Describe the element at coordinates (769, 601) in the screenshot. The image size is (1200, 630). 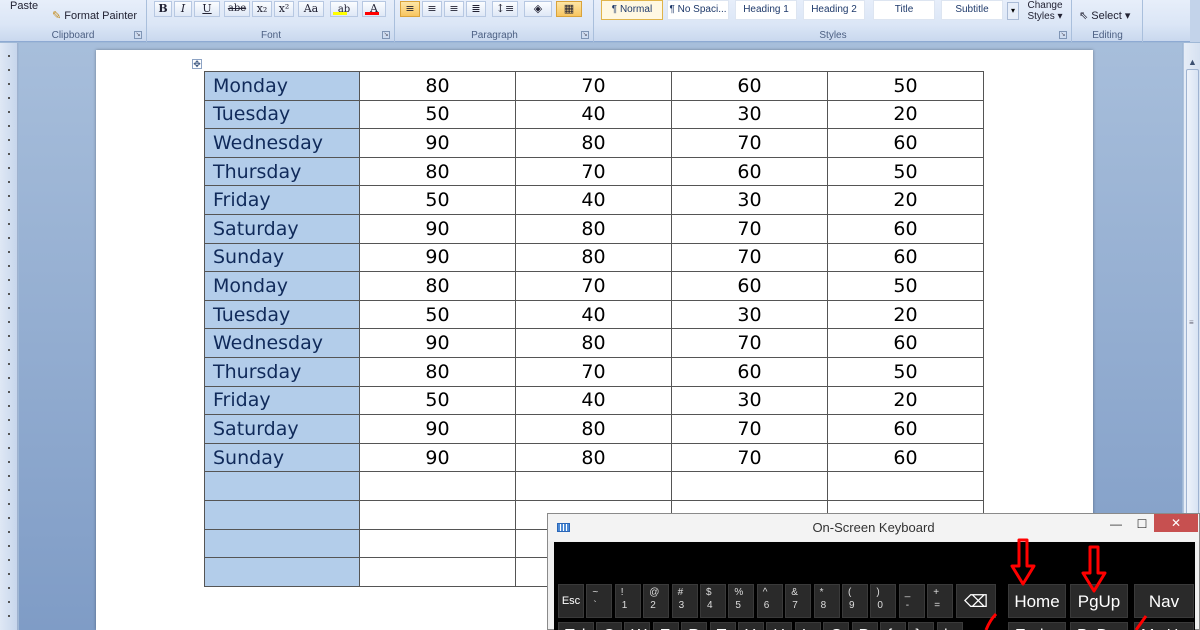
I see `key-6: ^ 6` at that location.